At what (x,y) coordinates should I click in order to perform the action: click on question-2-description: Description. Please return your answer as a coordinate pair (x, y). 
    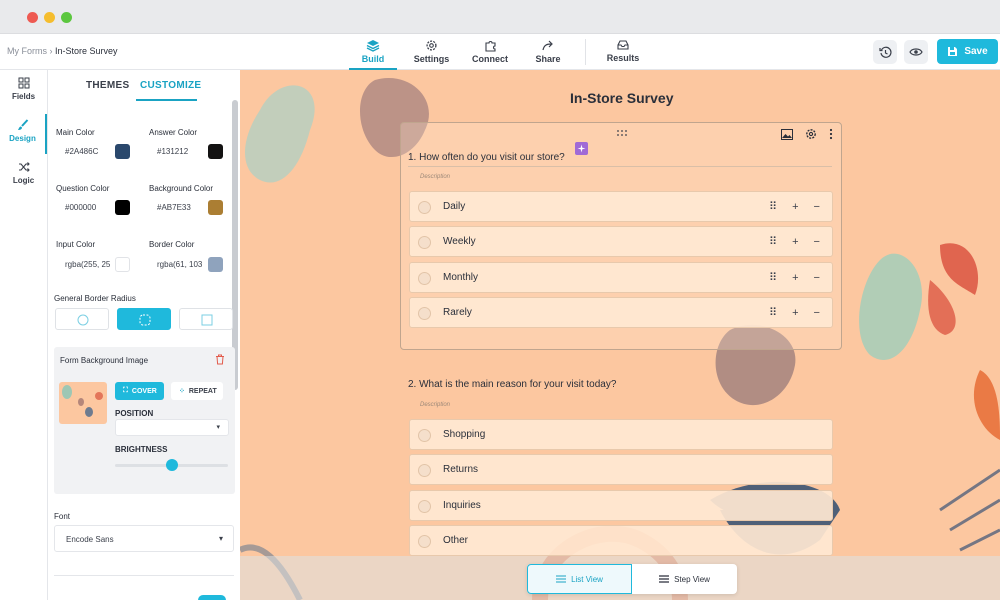
    Looking at the image, I should click on (435, 405).